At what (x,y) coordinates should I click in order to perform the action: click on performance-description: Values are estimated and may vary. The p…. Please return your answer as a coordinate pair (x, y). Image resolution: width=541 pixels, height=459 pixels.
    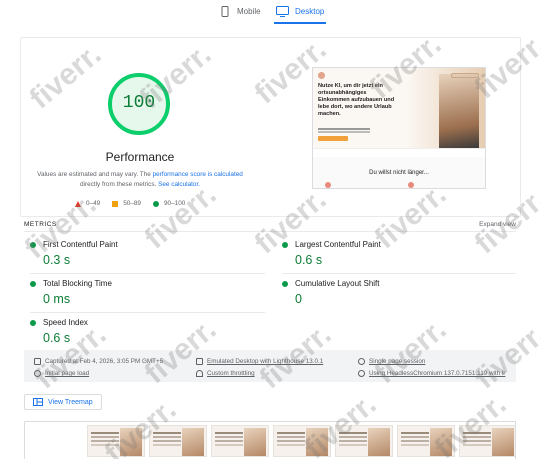
    Looking at the image, I should click on (140, 180).